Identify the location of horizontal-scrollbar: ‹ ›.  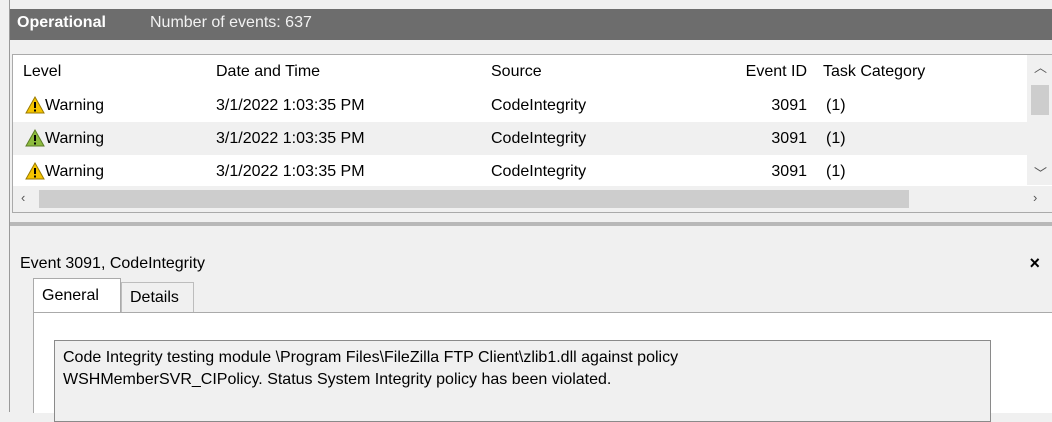
(532, 199).